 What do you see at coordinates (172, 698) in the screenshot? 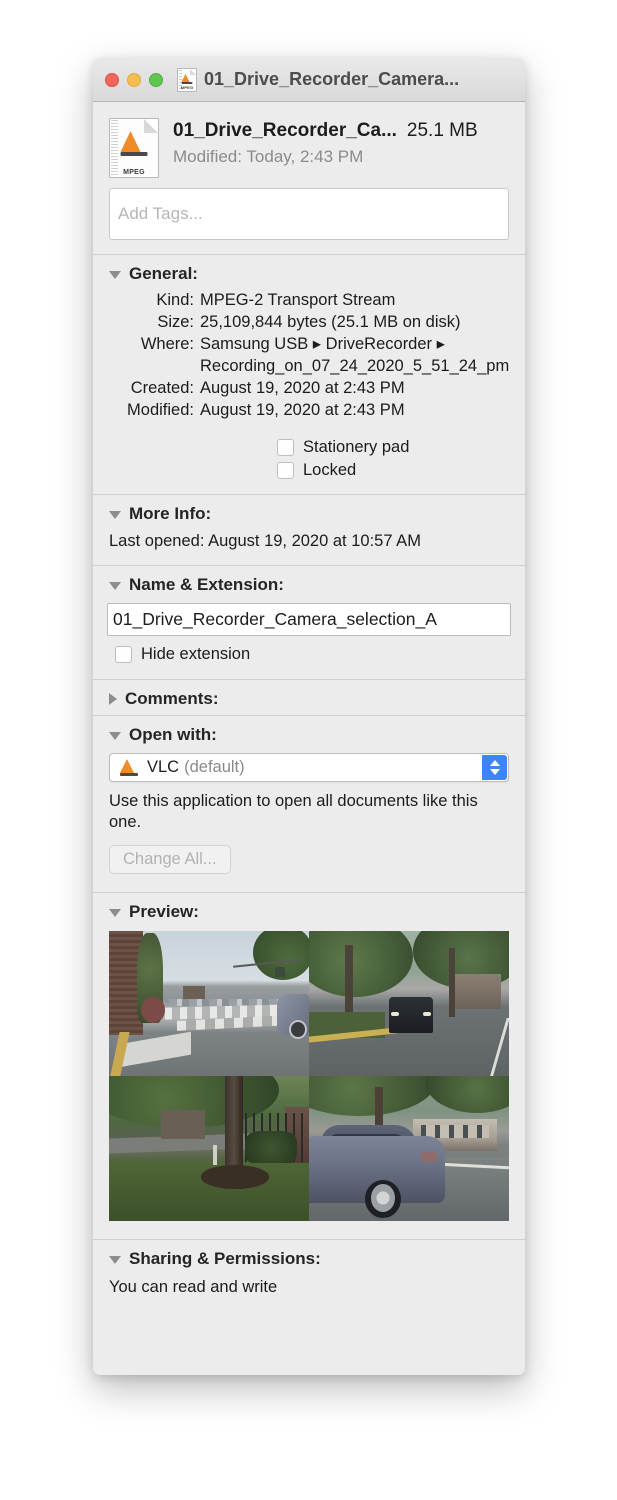
I see `comments-section-title: Comments:` at bounding box center [172, 698].